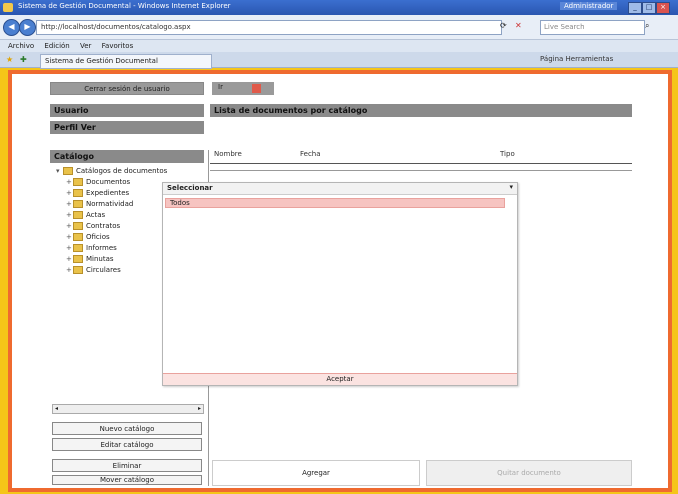 This screenshot has height=494, width=678. I want to click on document-list-header: Lista de documentos por catálogo, so click(421, 110).